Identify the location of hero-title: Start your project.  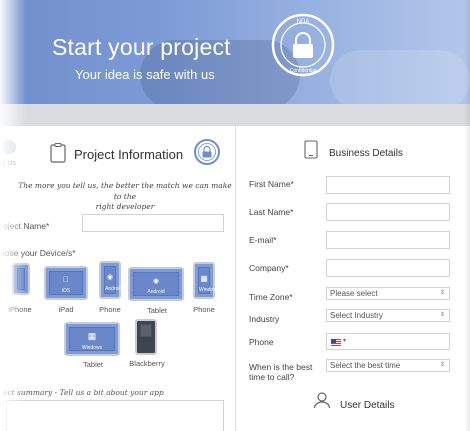
(141, 47).